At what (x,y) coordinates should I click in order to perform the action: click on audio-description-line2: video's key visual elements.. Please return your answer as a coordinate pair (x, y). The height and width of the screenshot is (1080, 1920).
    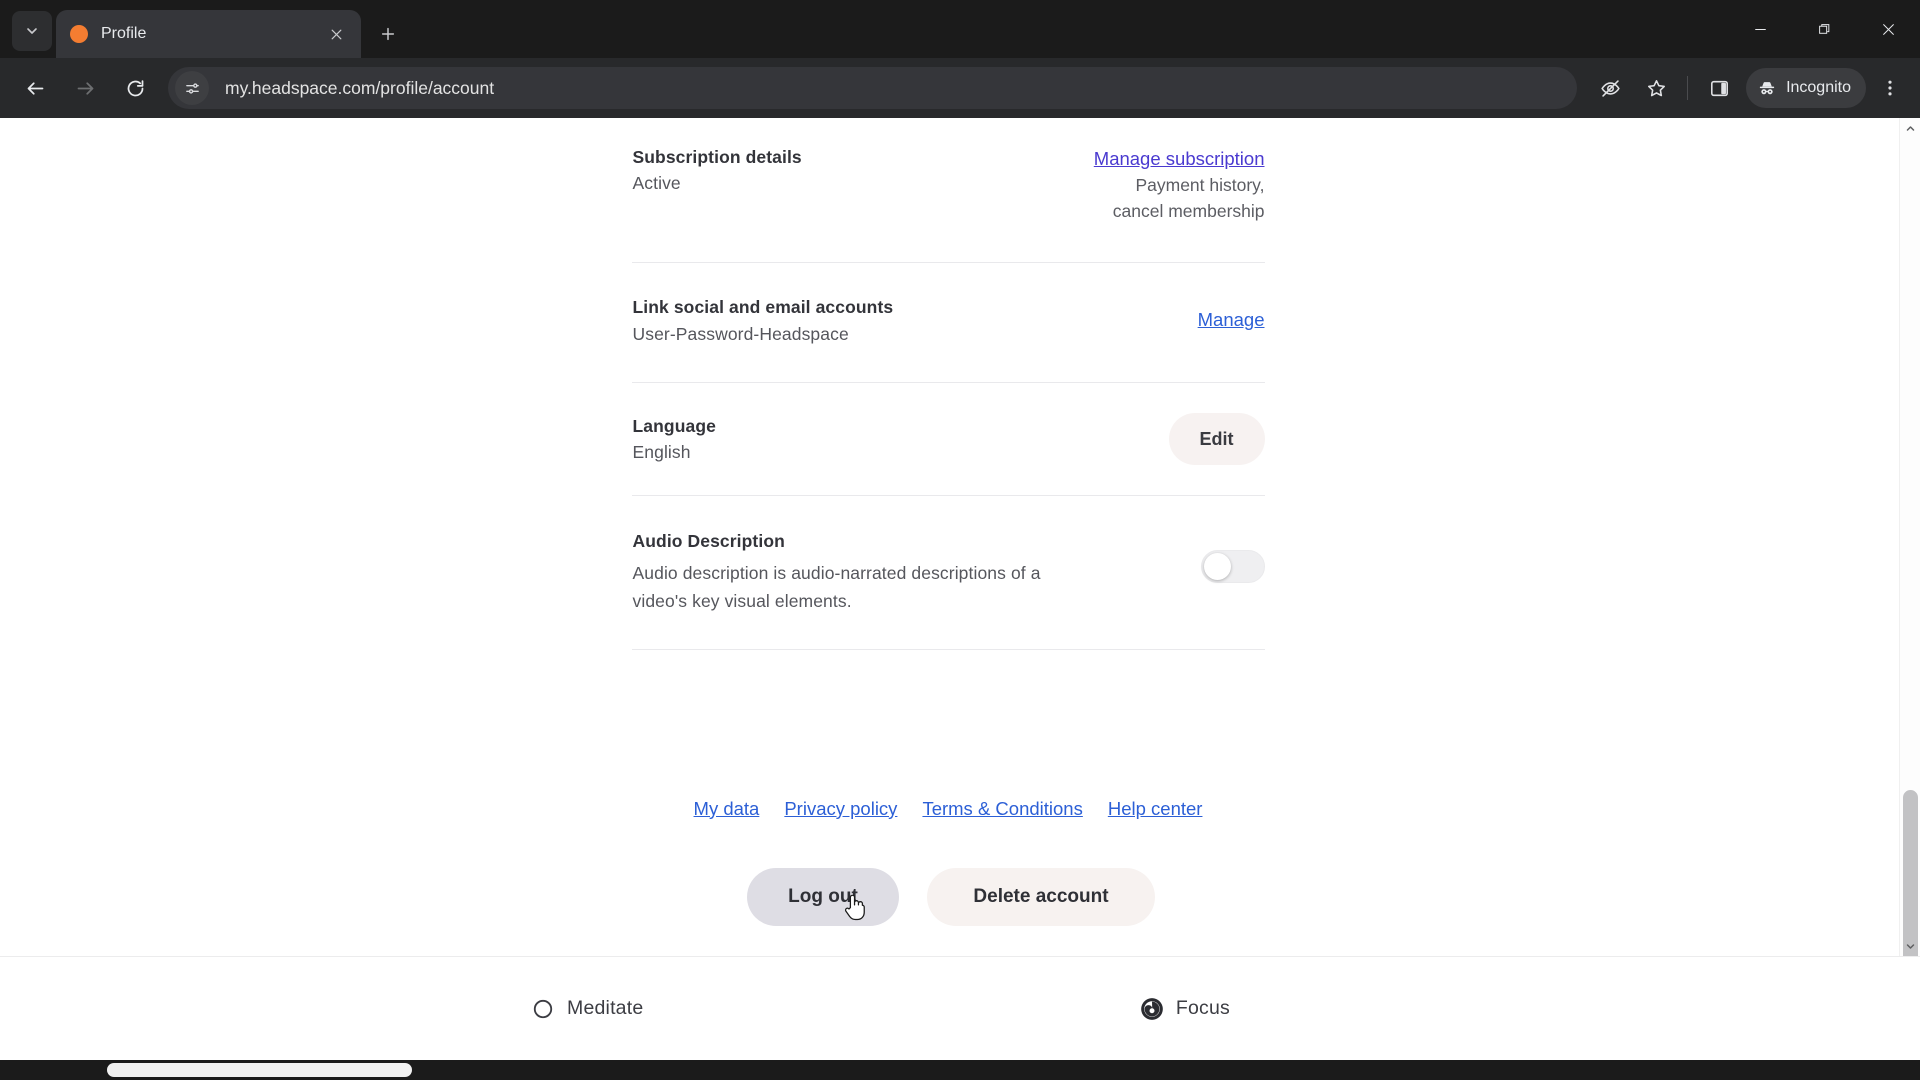
    Looking at the image, I should click on (742, 600).